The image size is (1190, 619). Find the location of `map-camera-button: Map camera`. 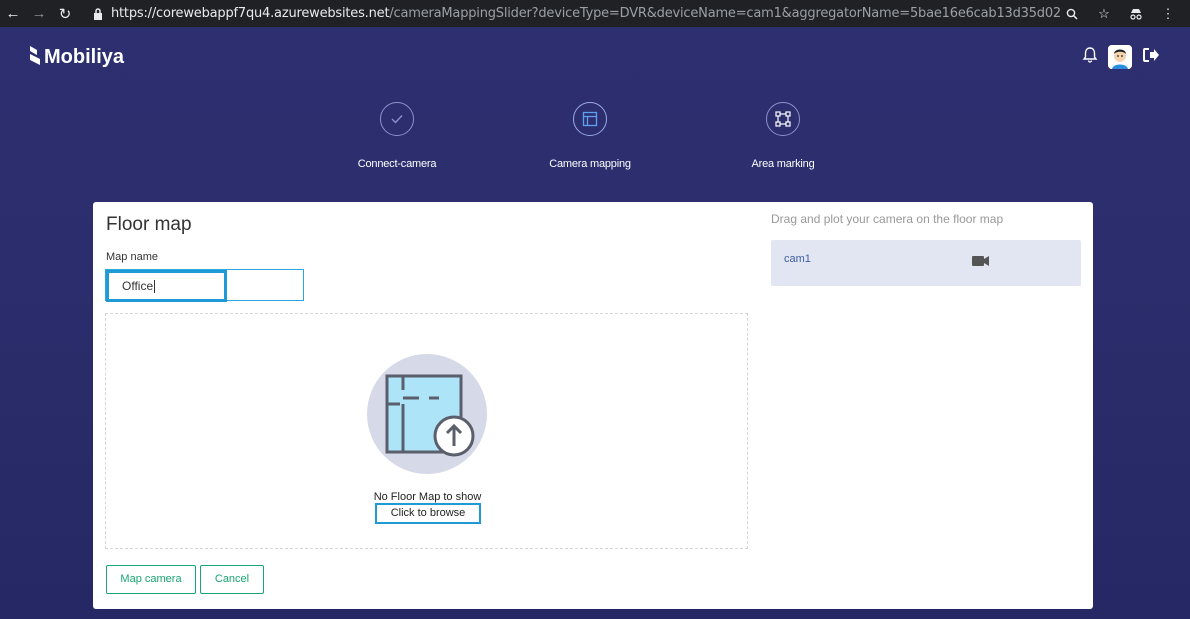

map-camera-button: Map camera is located at coordinates (151, 579).